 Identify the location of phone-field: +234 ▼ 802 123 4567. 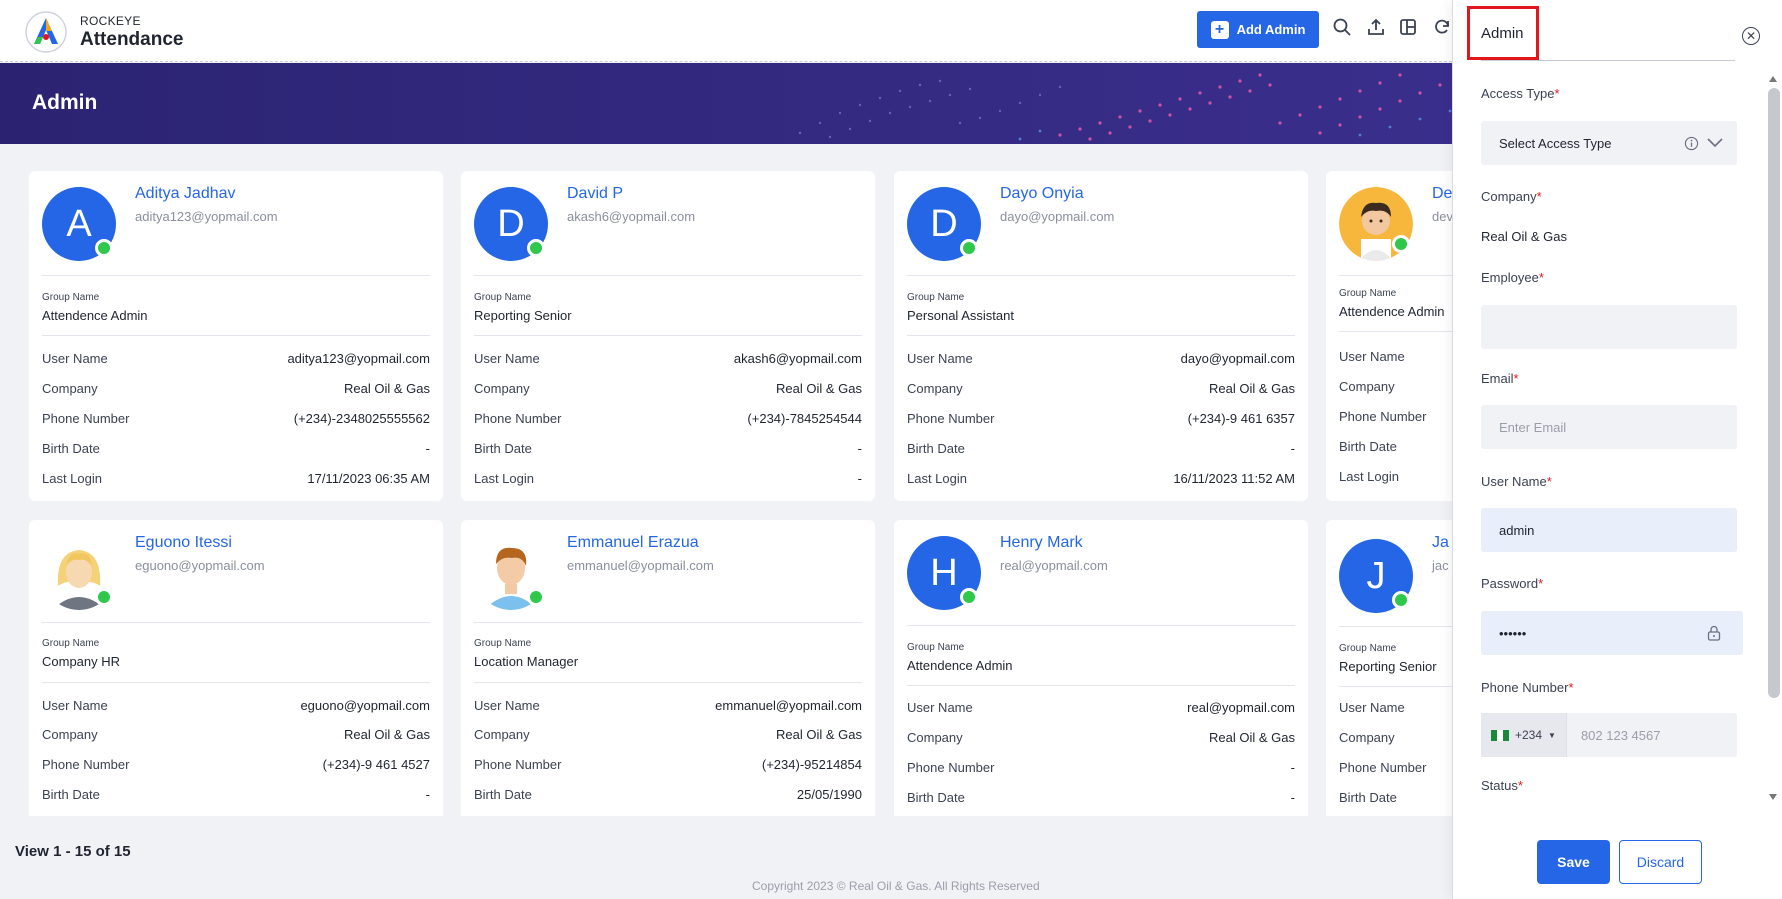
(1609, 735).